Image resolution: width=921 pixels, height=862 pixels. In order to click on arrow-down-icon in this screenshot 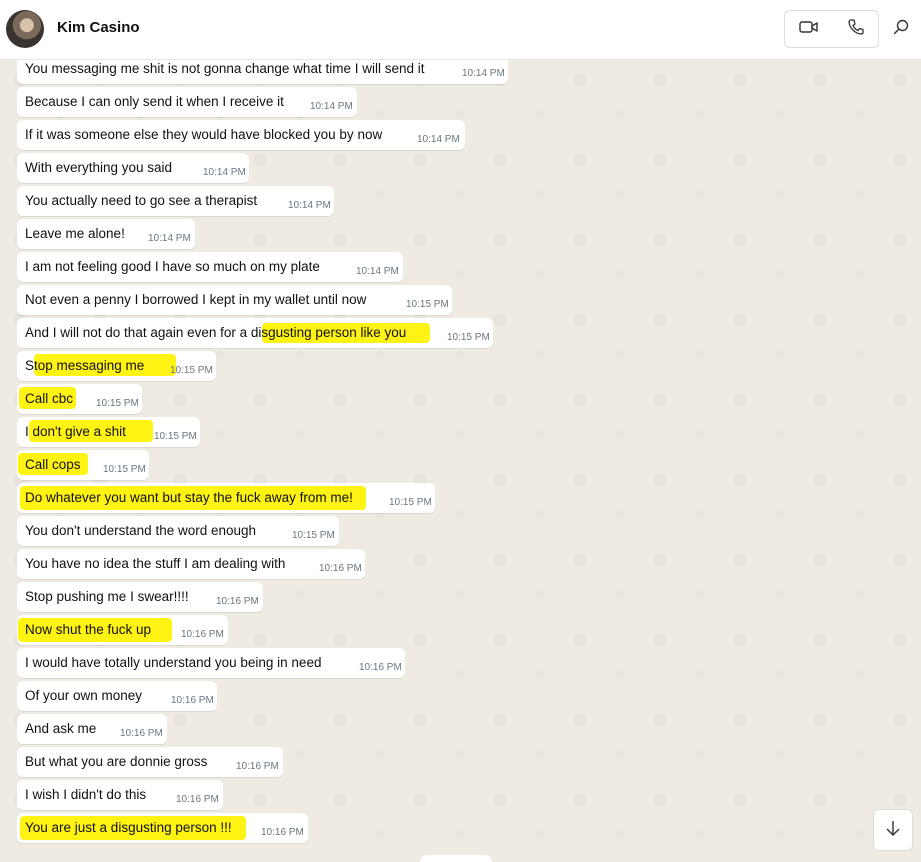, I will do `click(893, 830)`.